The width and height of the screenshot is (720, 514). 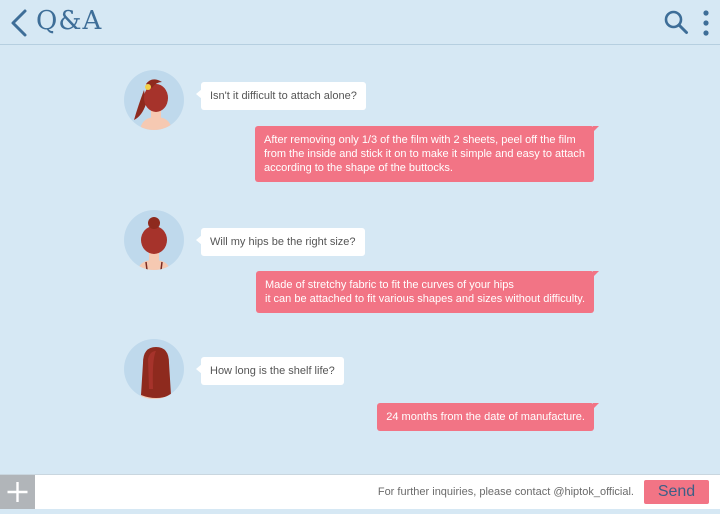 I want to click on add-attachment-button, so click(x=17, y=492).